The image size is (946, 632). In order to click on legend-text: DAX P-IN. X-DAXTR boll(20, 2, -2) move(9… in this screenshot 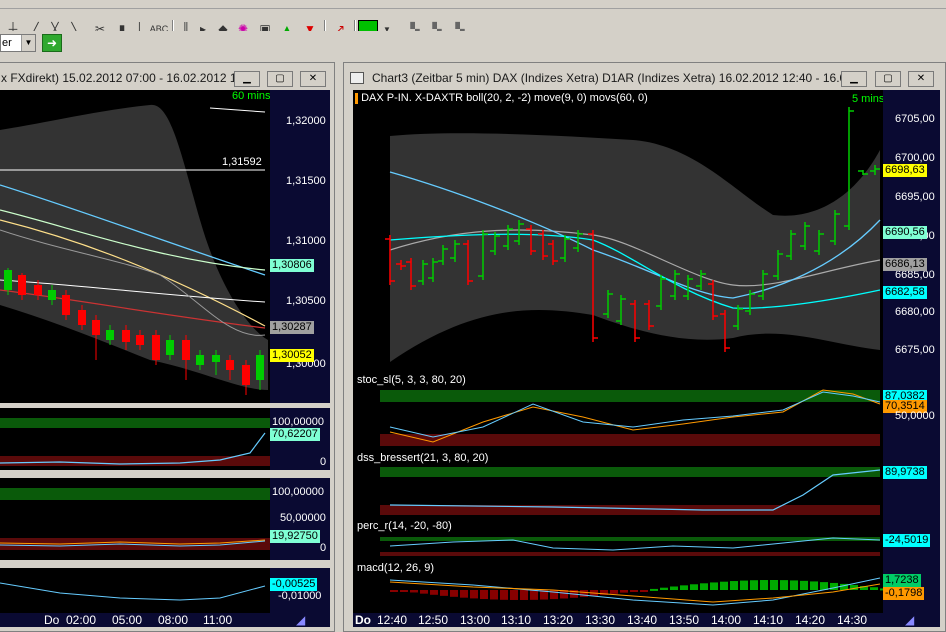, I will do `click(504, 98)`.